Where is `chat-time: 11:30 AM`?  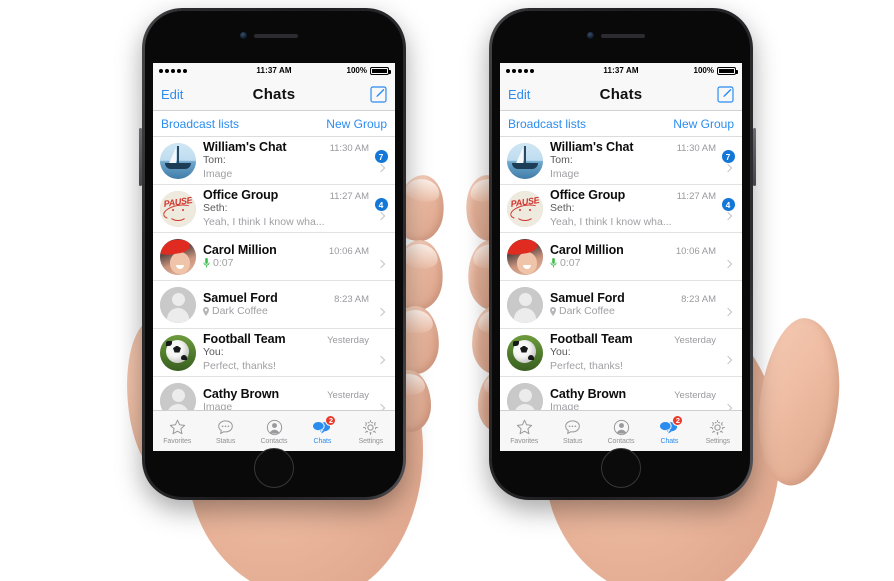
chat-time: 11:30 AM is located at coordinates (349, 149).